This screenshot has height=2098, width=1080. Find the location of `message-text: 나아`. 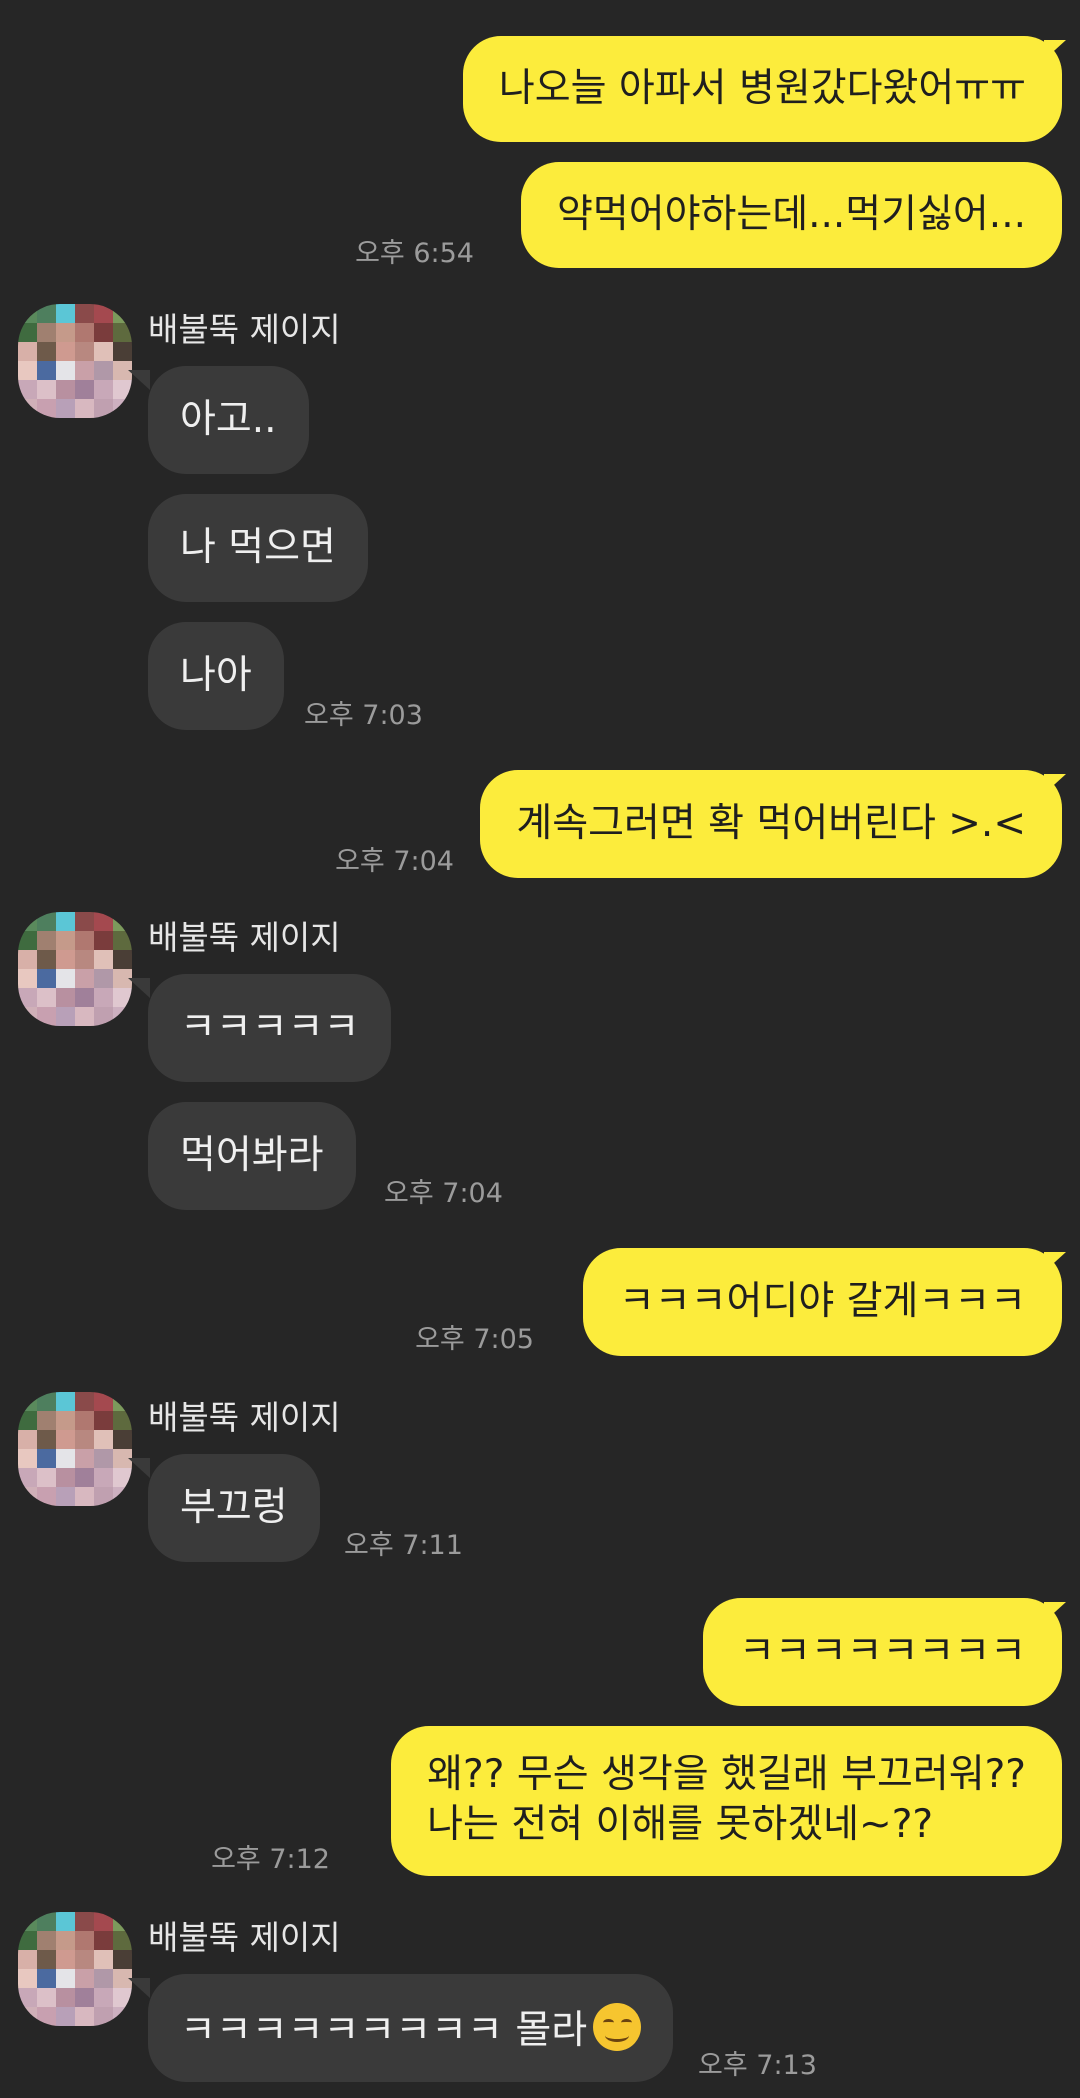

message-text: 나아 is located at coordinates (216, 675).